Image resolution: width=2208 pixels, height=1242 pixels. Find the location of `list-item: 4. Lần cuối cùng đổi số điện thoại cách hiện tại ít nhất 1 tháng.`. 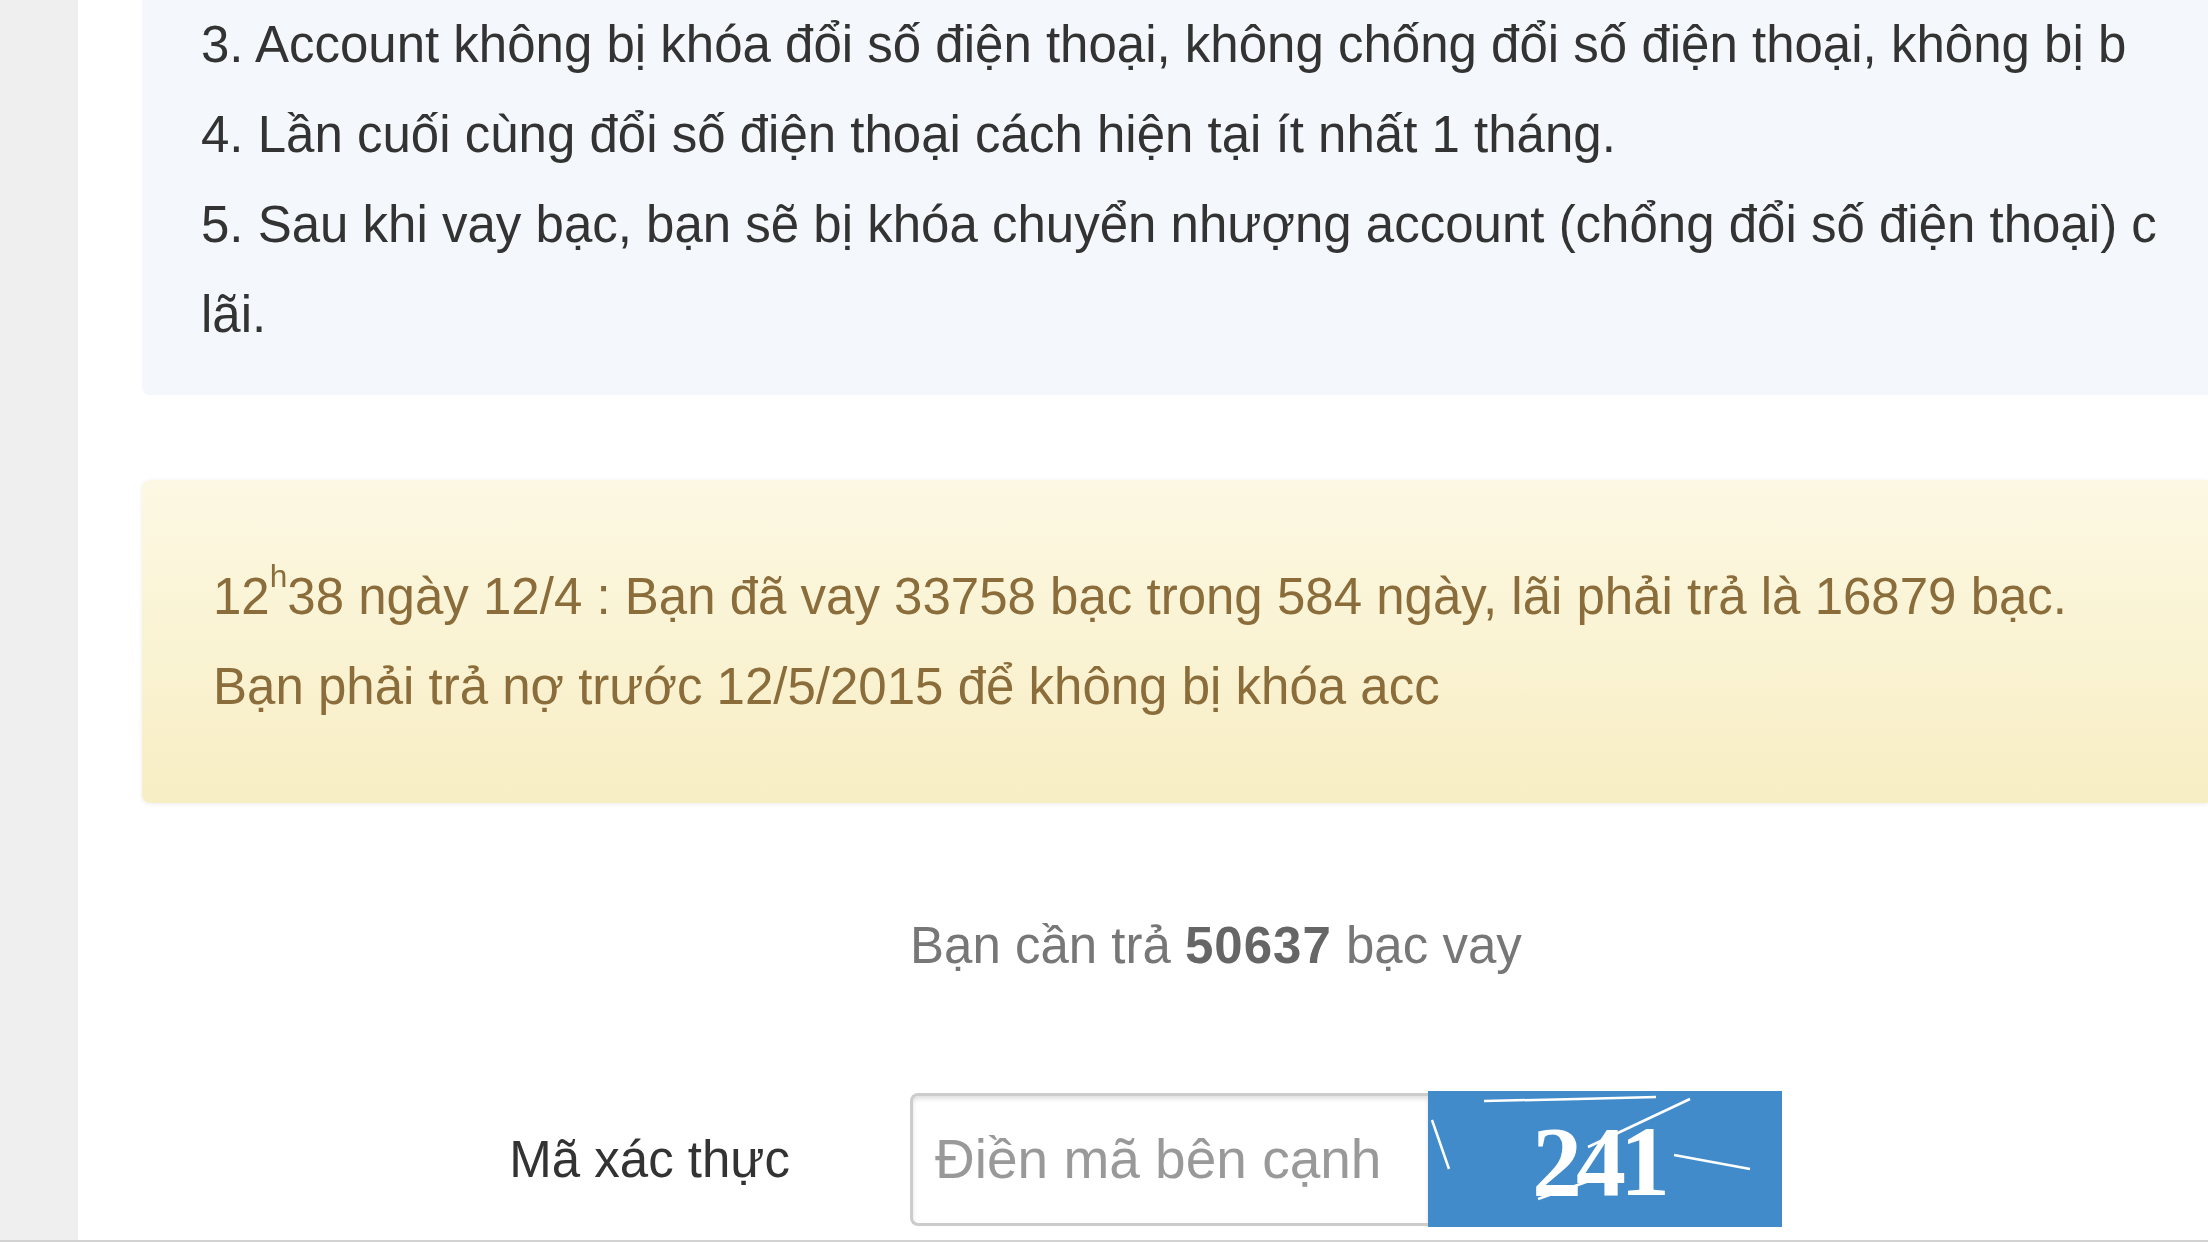

list-item: 4. Lần cuối cùng đổi số điện thoại cách hiện tại ít nhất 1 tháng. is located at coordinates (909, 135).